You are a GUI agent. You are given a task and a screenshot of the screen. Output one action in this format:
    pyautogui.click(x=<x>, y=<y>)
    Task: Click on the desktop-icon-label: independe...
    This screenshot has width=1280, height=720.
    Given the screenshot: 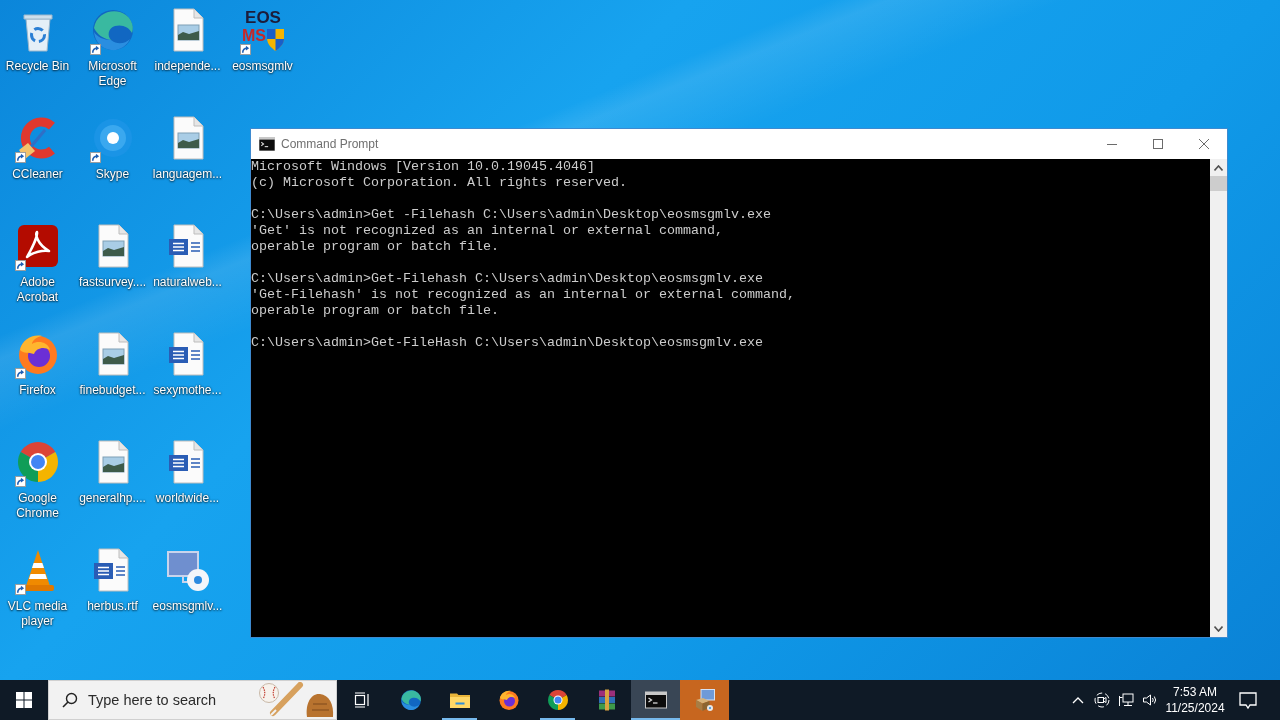 What is the action you would take?
    pyautogui.click(x=187, y=66)
    